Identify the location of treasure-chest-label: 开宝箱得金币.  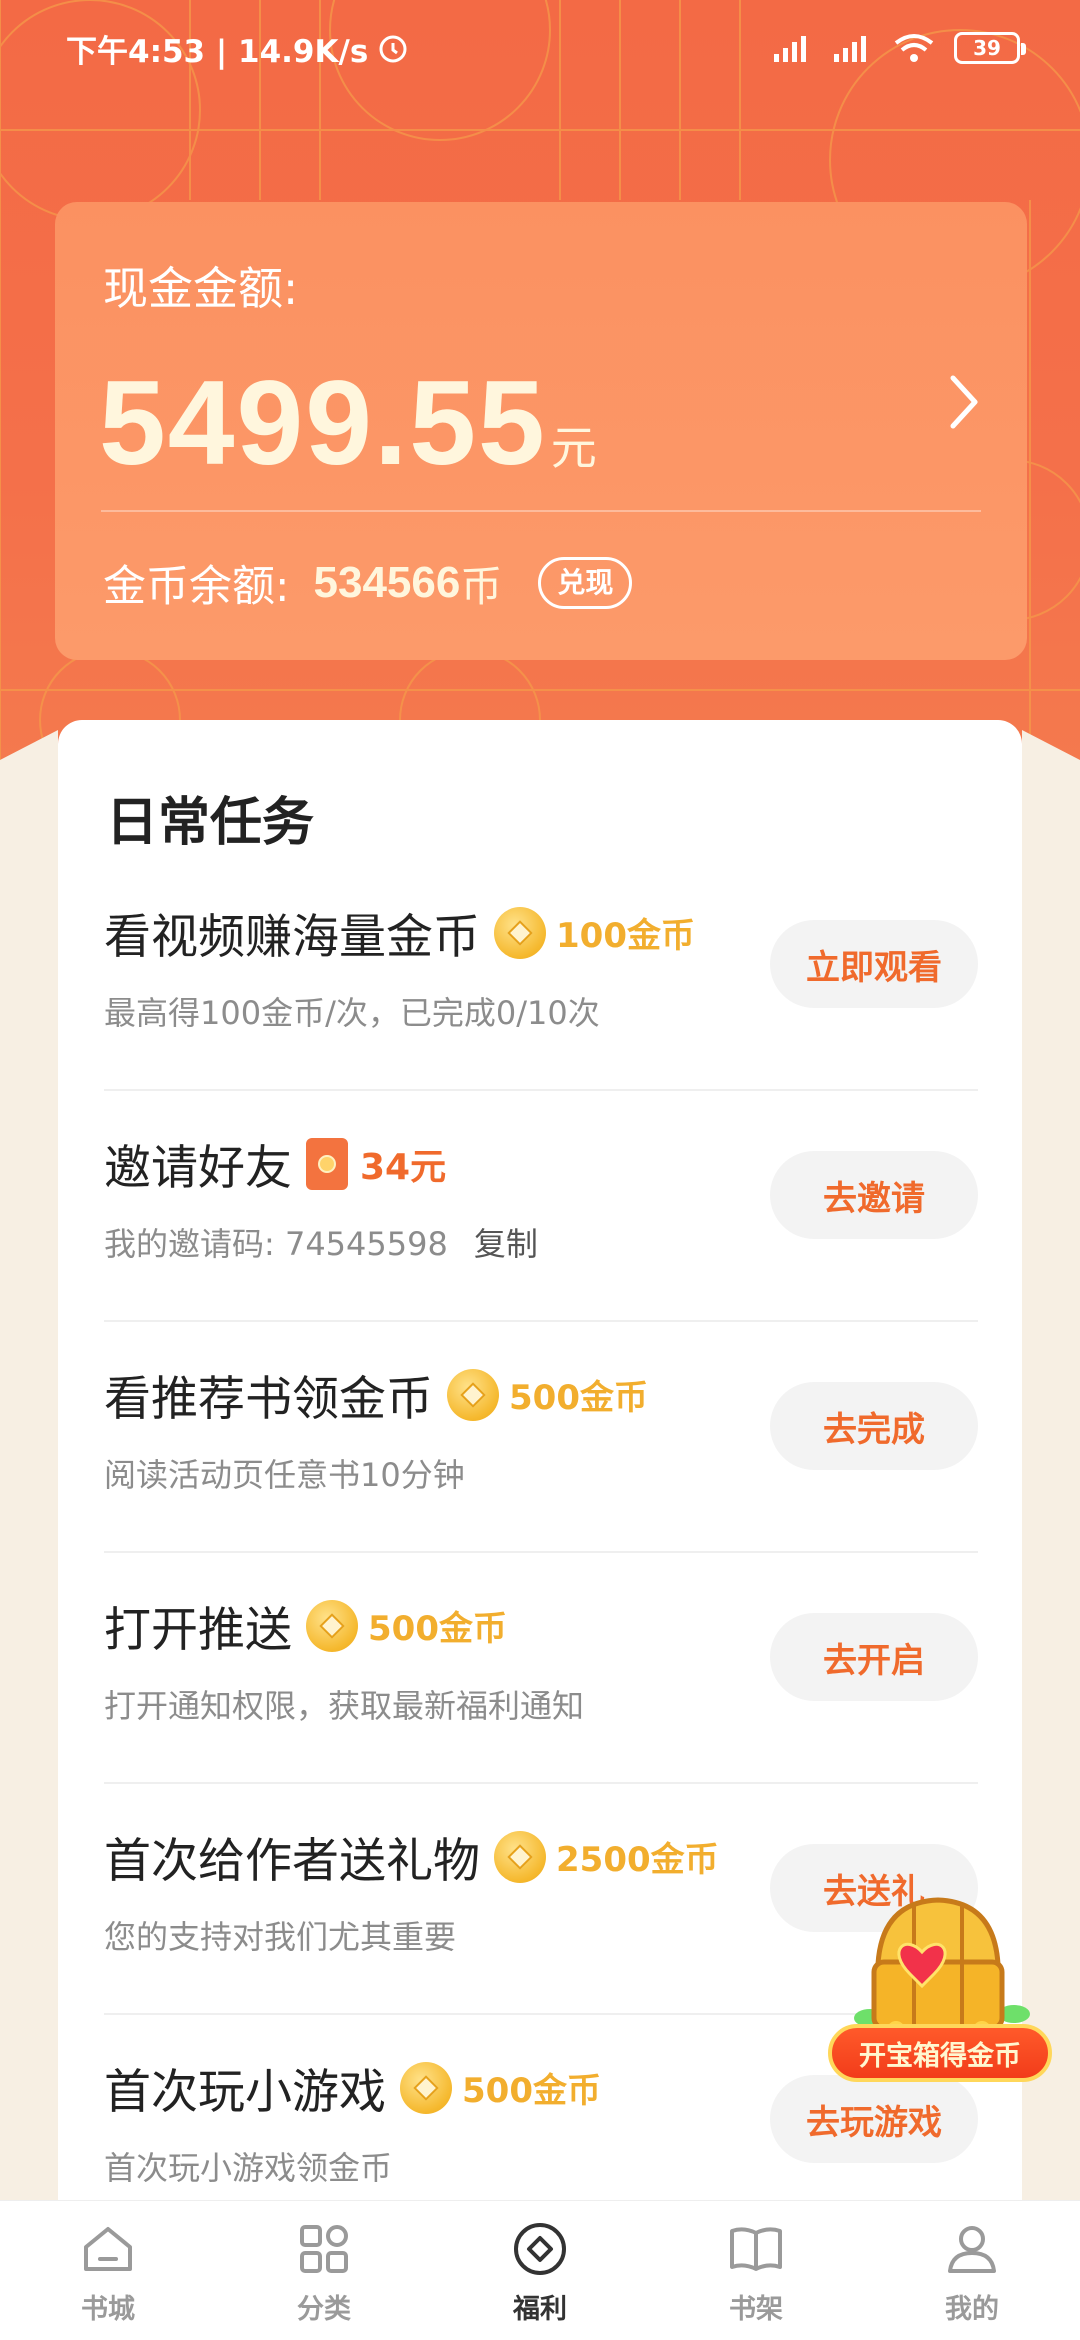
(940, 2053).